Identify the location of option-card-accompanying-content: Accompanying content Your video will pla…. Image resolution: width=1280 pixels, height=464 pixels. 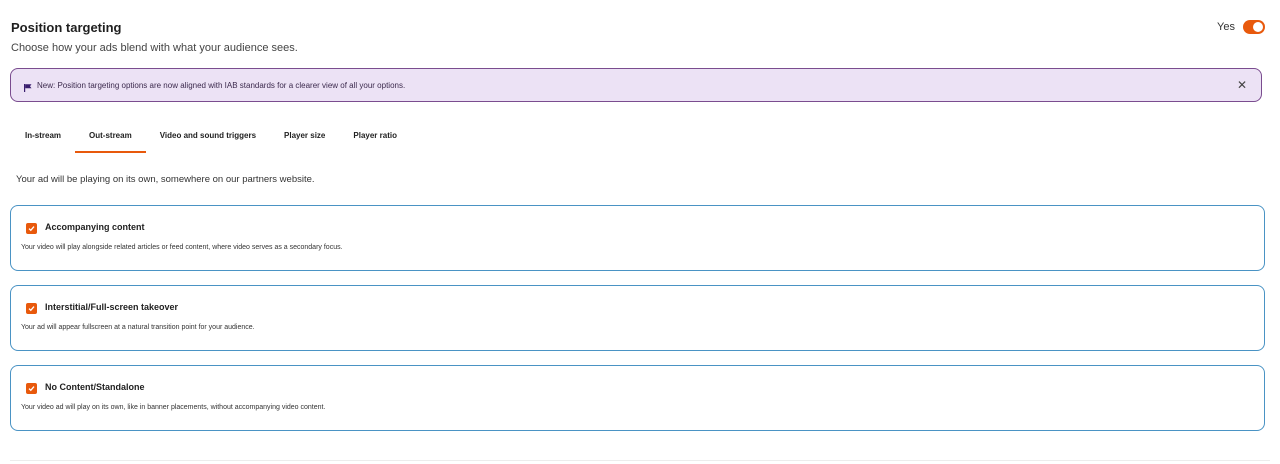
(637, 238).